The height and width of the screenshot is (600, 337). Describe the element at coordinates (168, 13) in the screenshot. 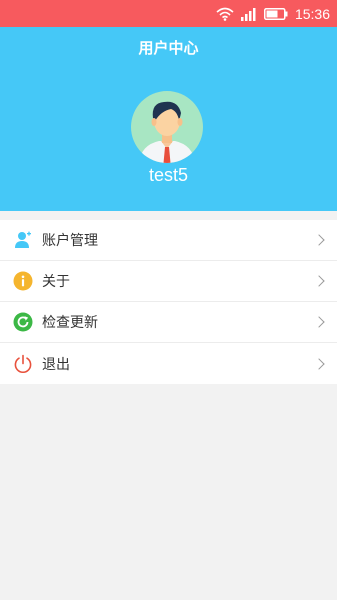

I see `status-bar: 15:36` at that location.